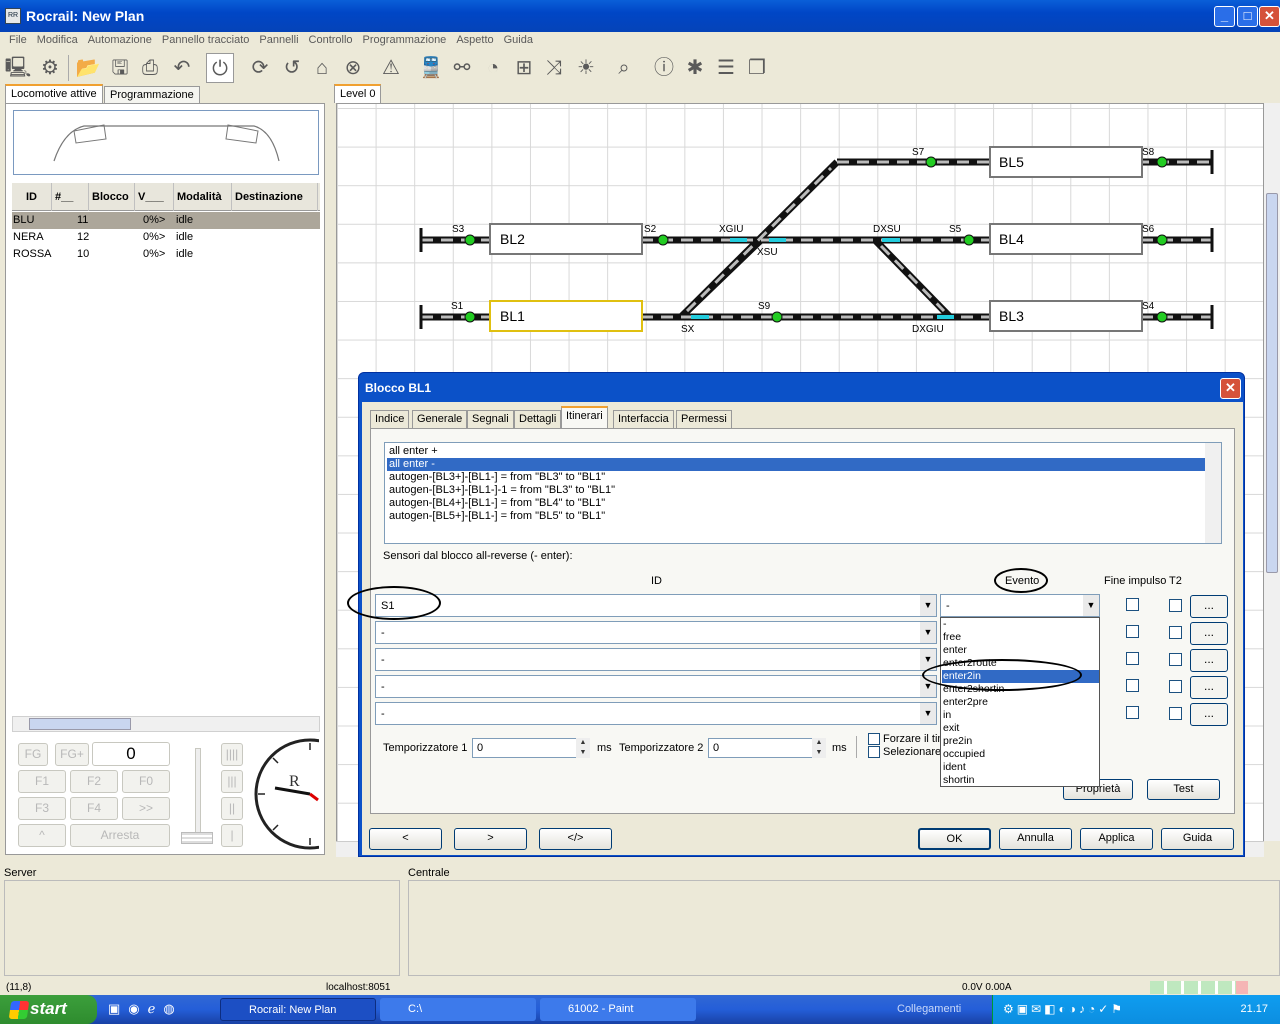  I want to click on route-list-scrollbar, so click(1213, 493).